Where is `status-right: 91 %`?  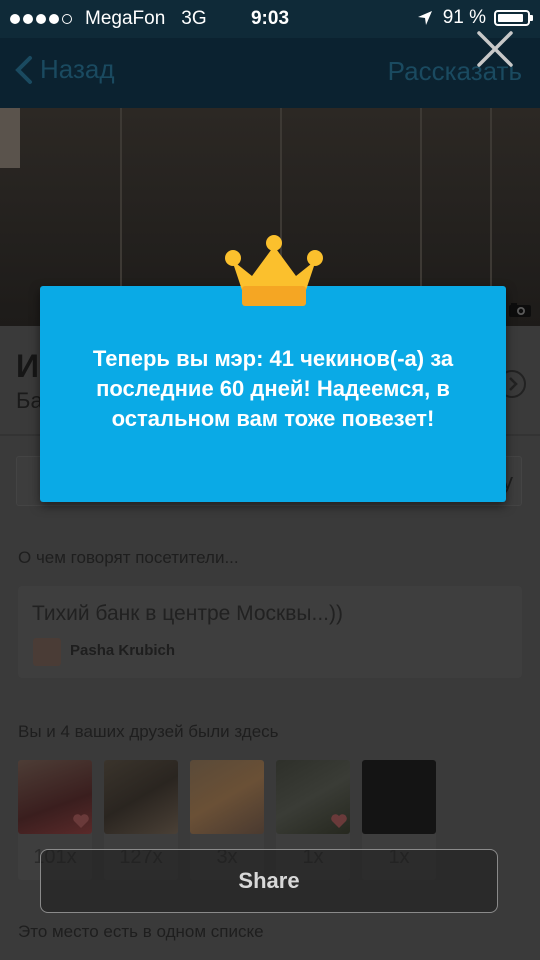 status-right: 91 % is located at coordinates (475, 18).